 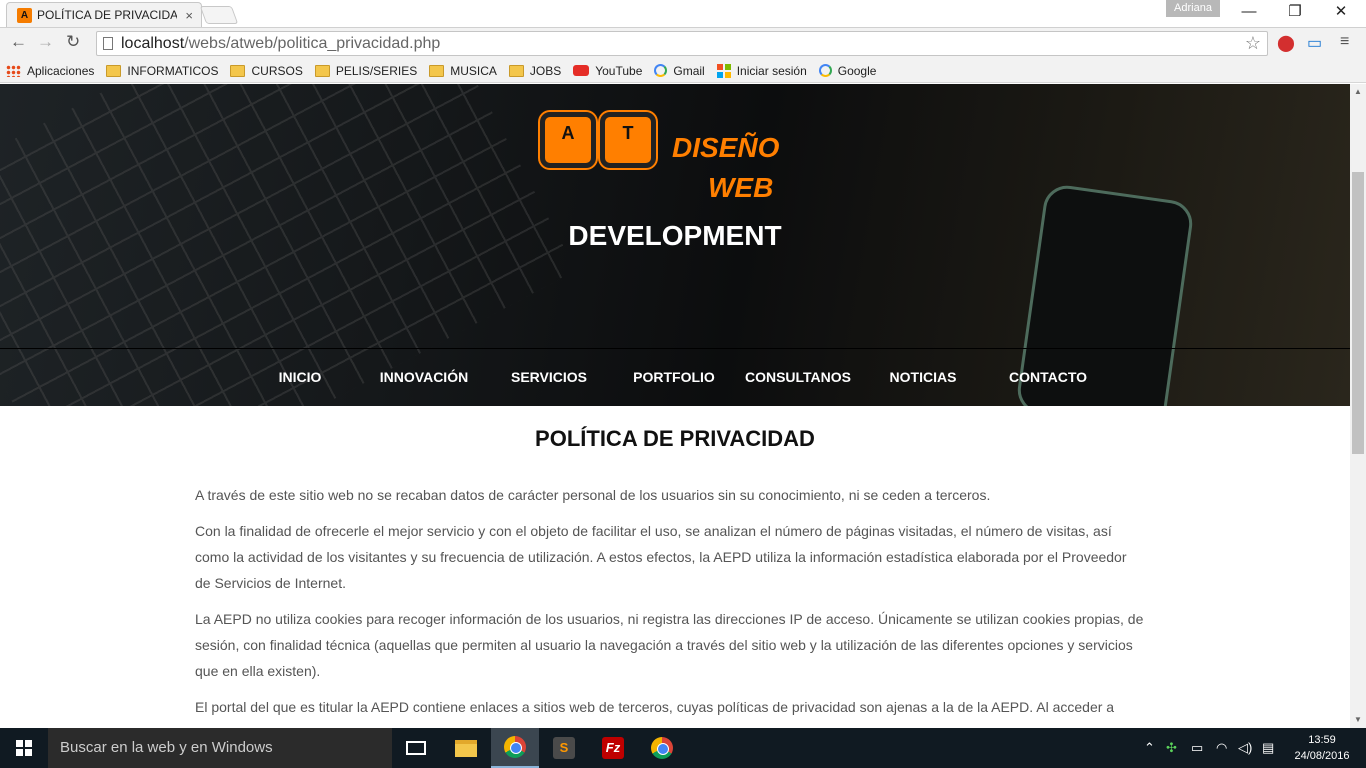 I want to click on system-clock: 13:59 24/08/2016, so click(x=1322, y=748).